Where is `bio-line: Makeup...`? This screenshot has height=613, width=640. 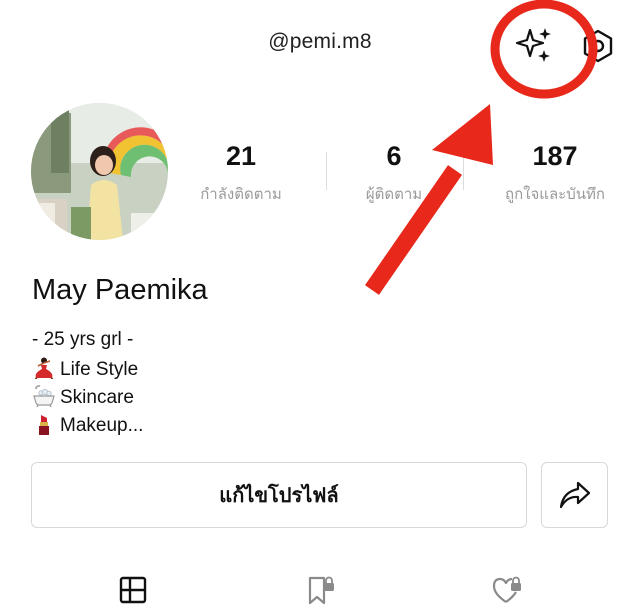 bio-line: Makeup... is located at coordinates (87, 425).